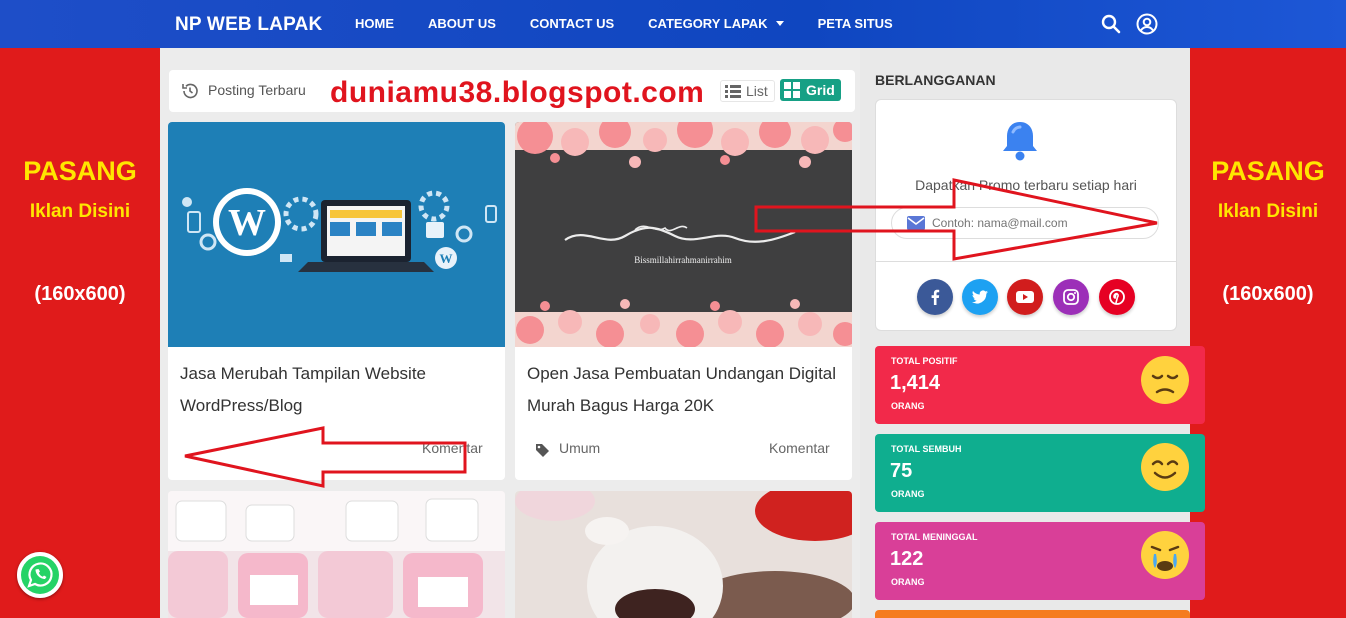  I want to click on nav-contact-label: CONTACT US, so click(572, 23).